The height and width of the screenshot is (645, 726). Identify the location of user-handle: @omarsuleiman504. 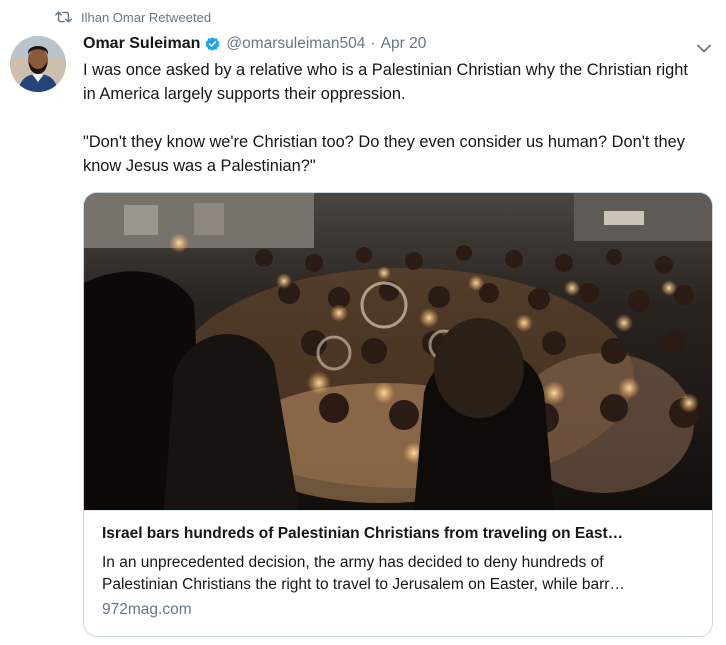
(295, 44).